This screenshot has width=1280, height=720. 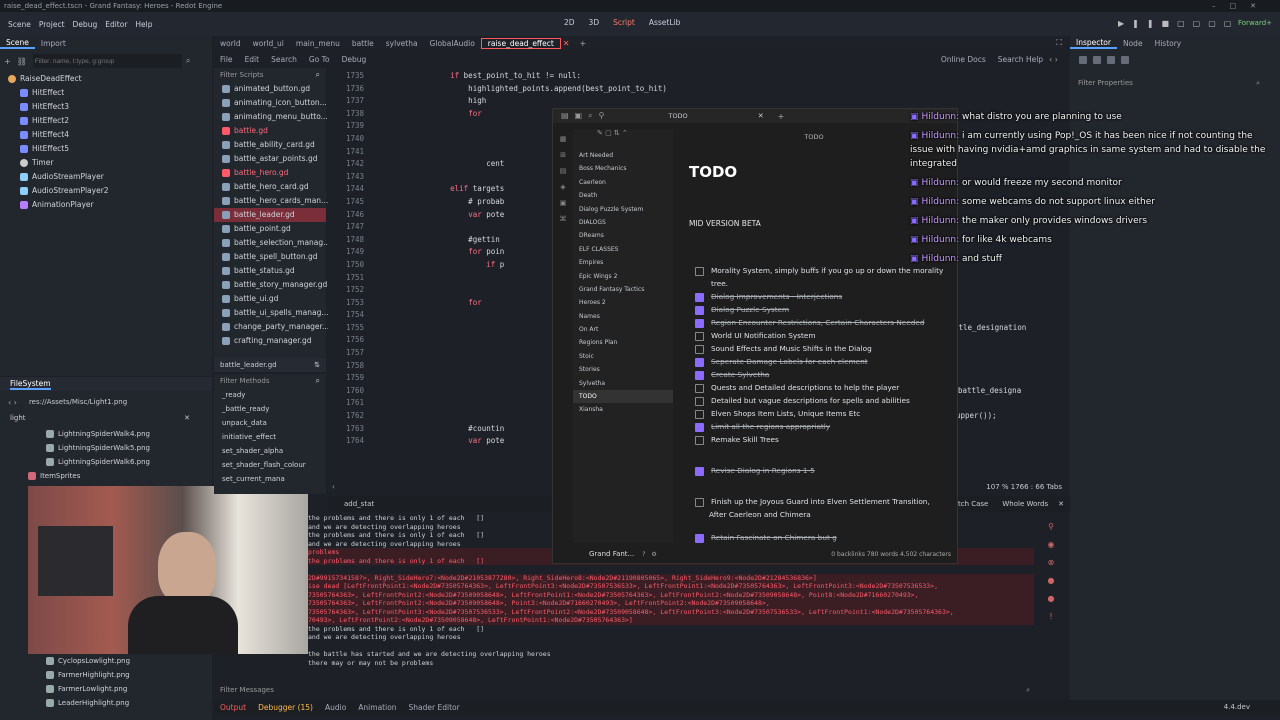 What do you see at coordinates (247, 690) in the screenshot?
I see `filter-messages-input: Filter Messages` at bounding box center [247, 690].